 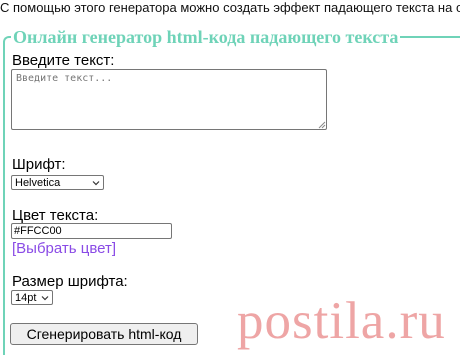 I want to click on font-select: Helvetica, so click(x=57, y=182).